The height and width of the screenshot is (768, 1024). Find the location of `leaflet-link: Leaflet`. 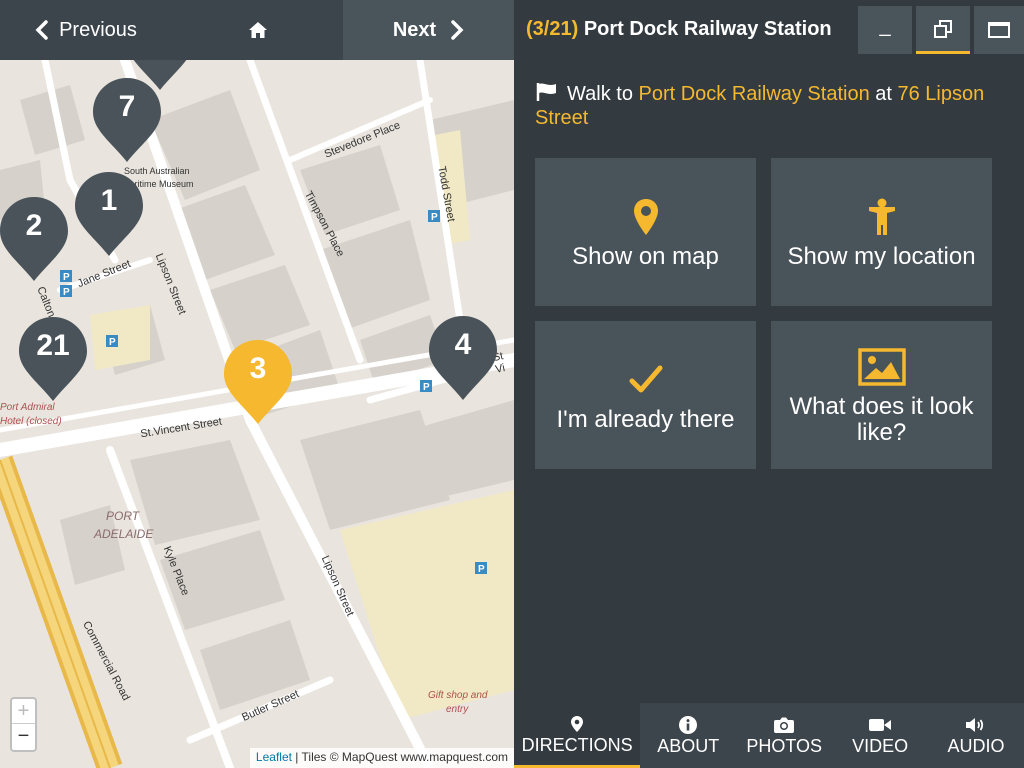

leaflet-link: Leaflet is located at coordinates (274, 757).